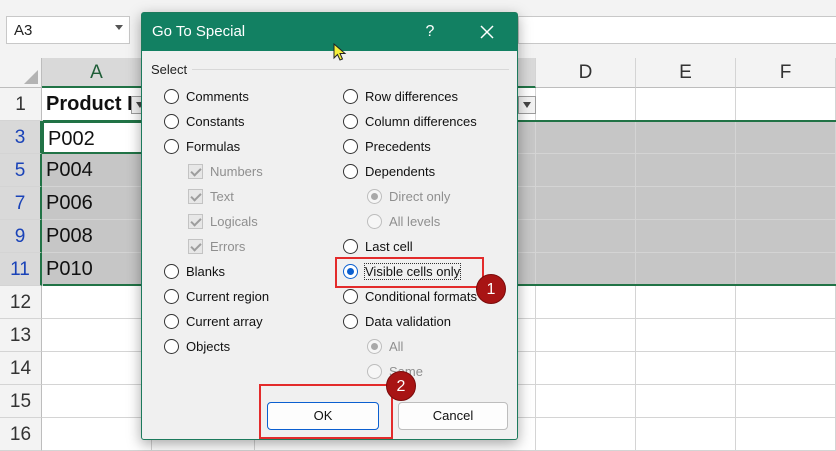 The image size is (836, 451). Describe the element at coordinates (786, 302) in the screenshot. I see `cell-f12` at that location.